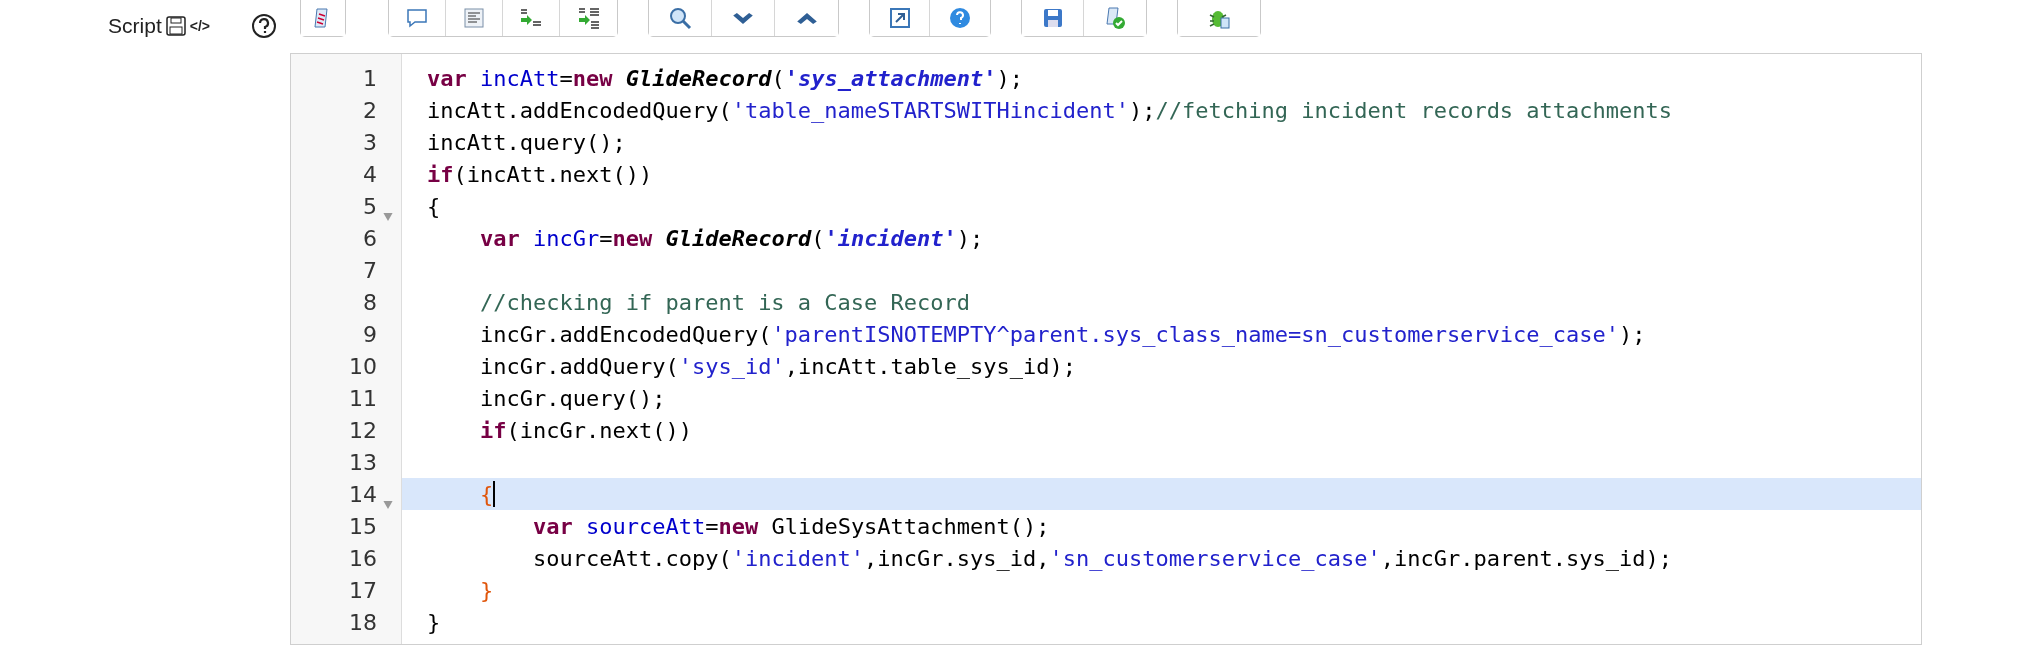  Describe the element at coordinates (1050, 110) in the screenshot. I see `code-line: incAtt.addEncodedQuery('table_nameSTARTSWITHincident');//fetching incident records attachments` at that location.